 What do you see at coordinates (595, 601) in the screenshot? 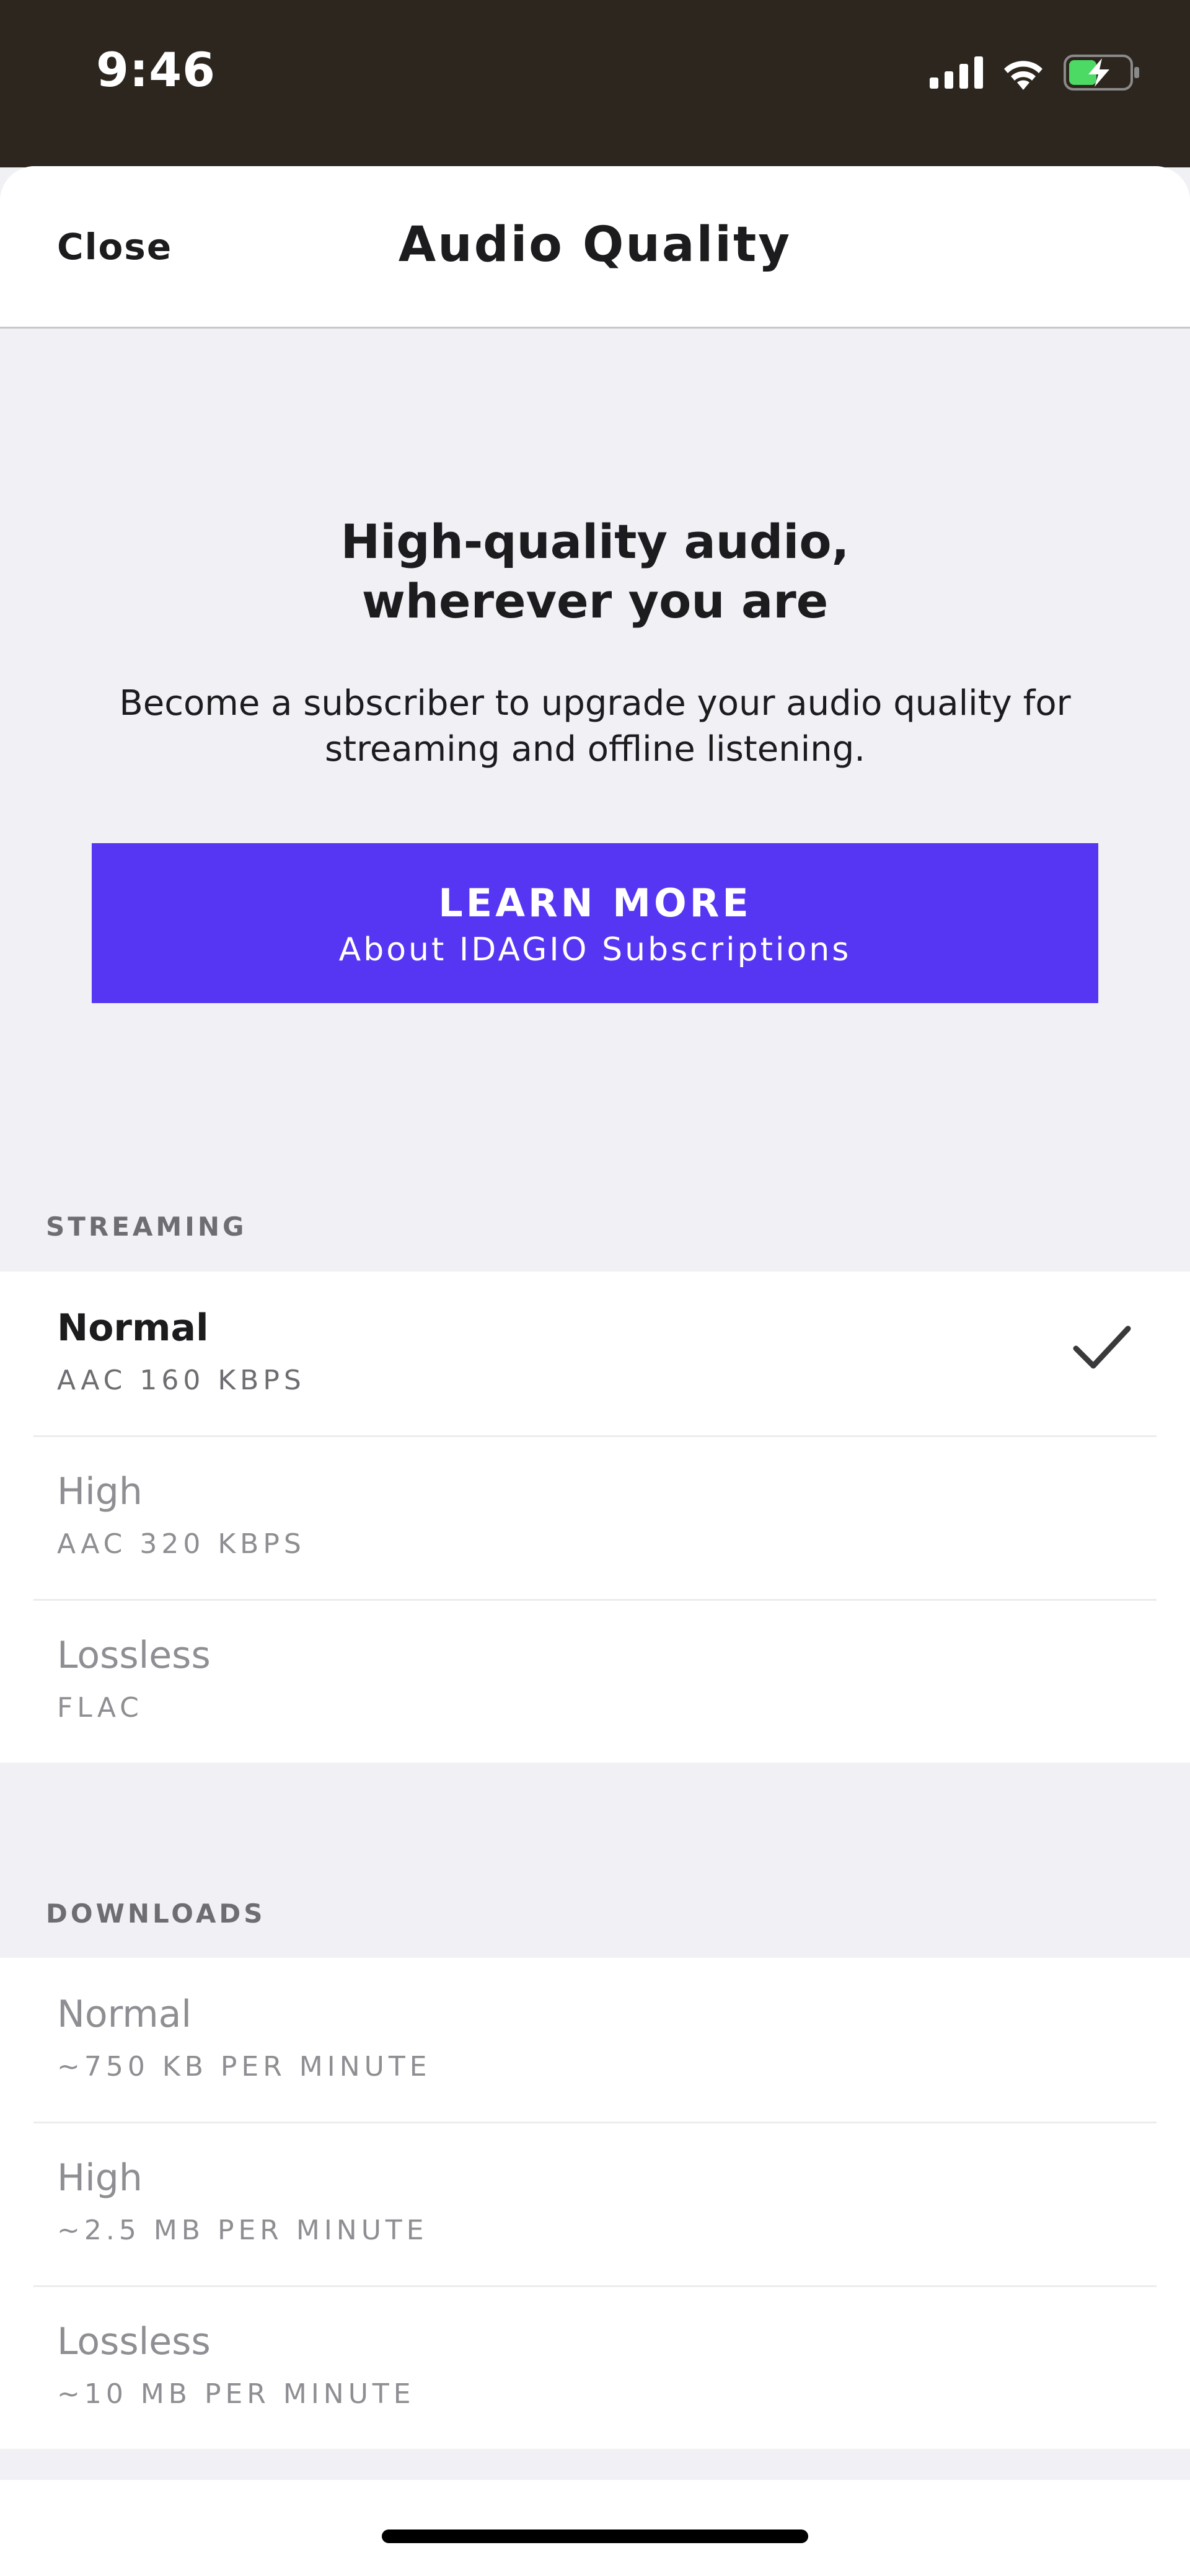
I see `promo-heading-line: wherever you are` at bounding box center [595, 601].